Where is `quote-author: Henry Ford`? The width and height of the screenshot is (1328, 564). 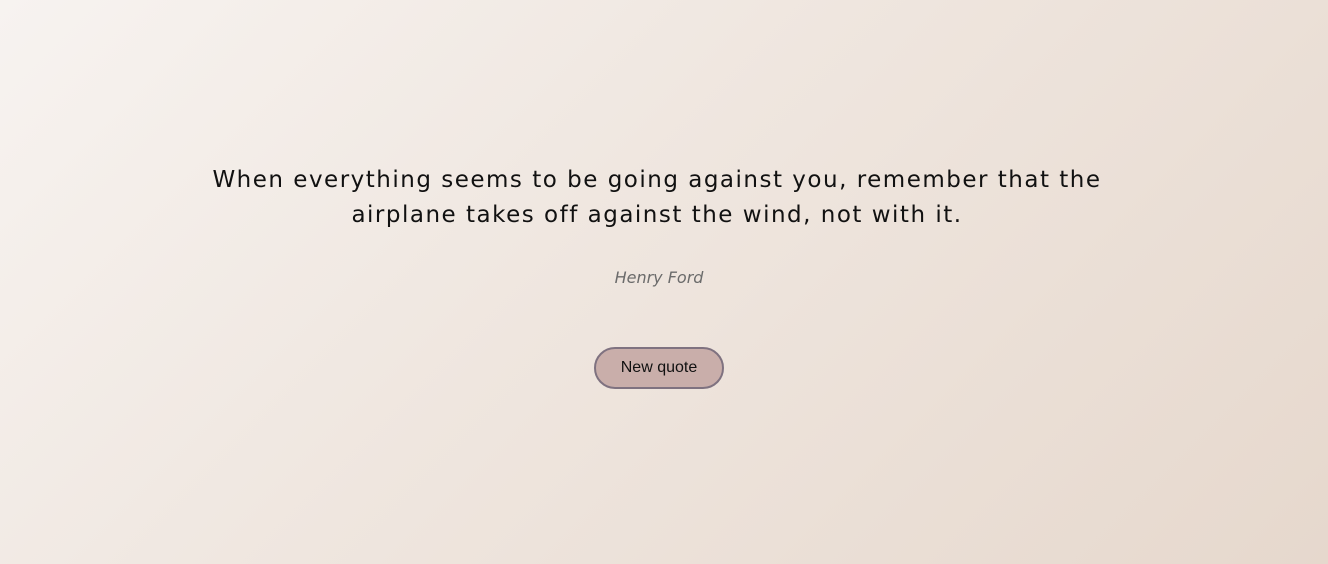 quote-author: Henry Ford is located at coordinates (659, 277).